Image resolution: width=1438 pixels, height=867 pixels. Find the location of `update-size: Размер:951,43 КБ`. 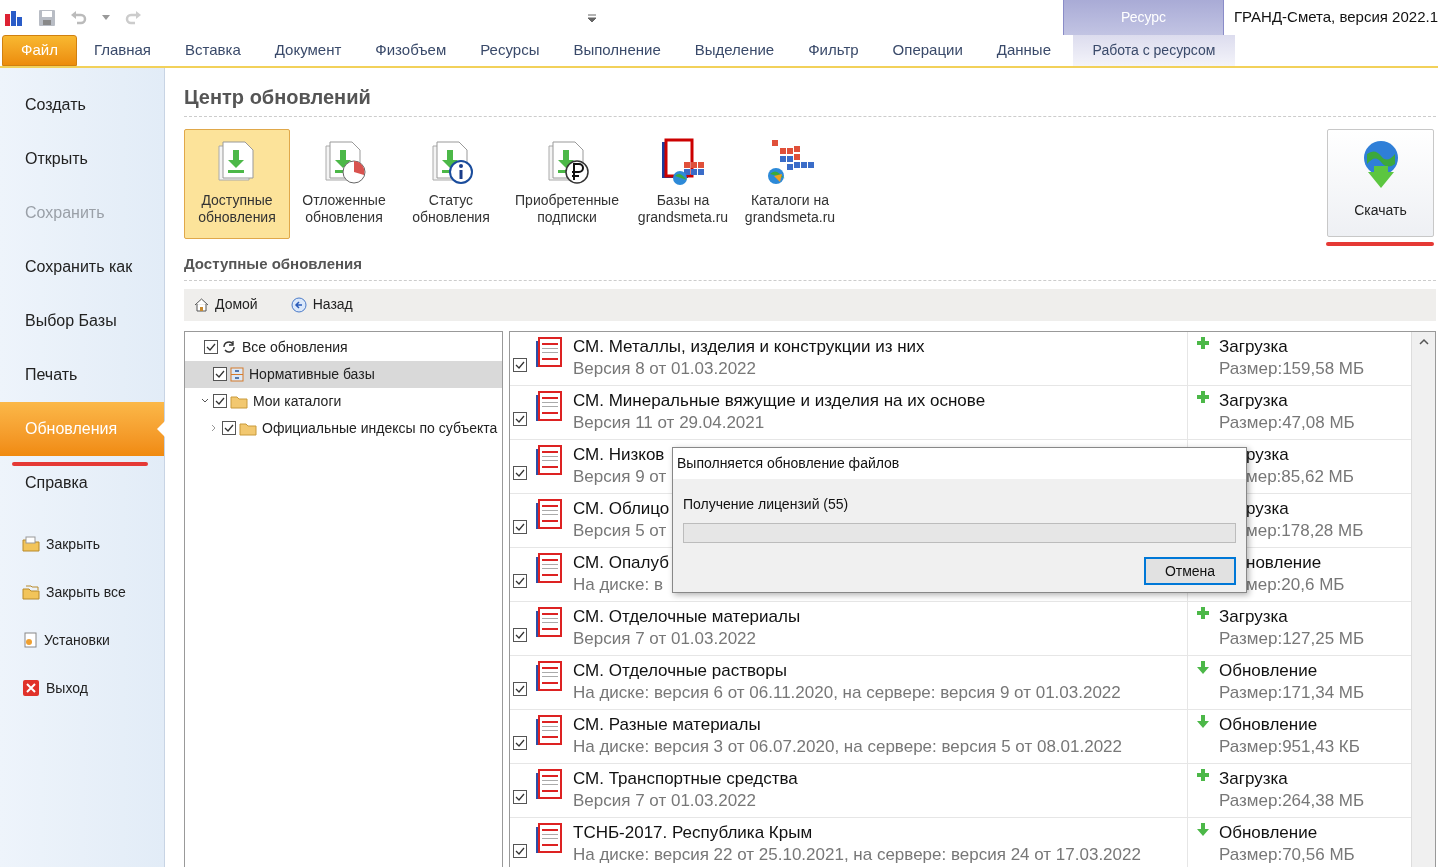

update-size: Размер:951,43 КБ is located at coordinates (1289, 746).